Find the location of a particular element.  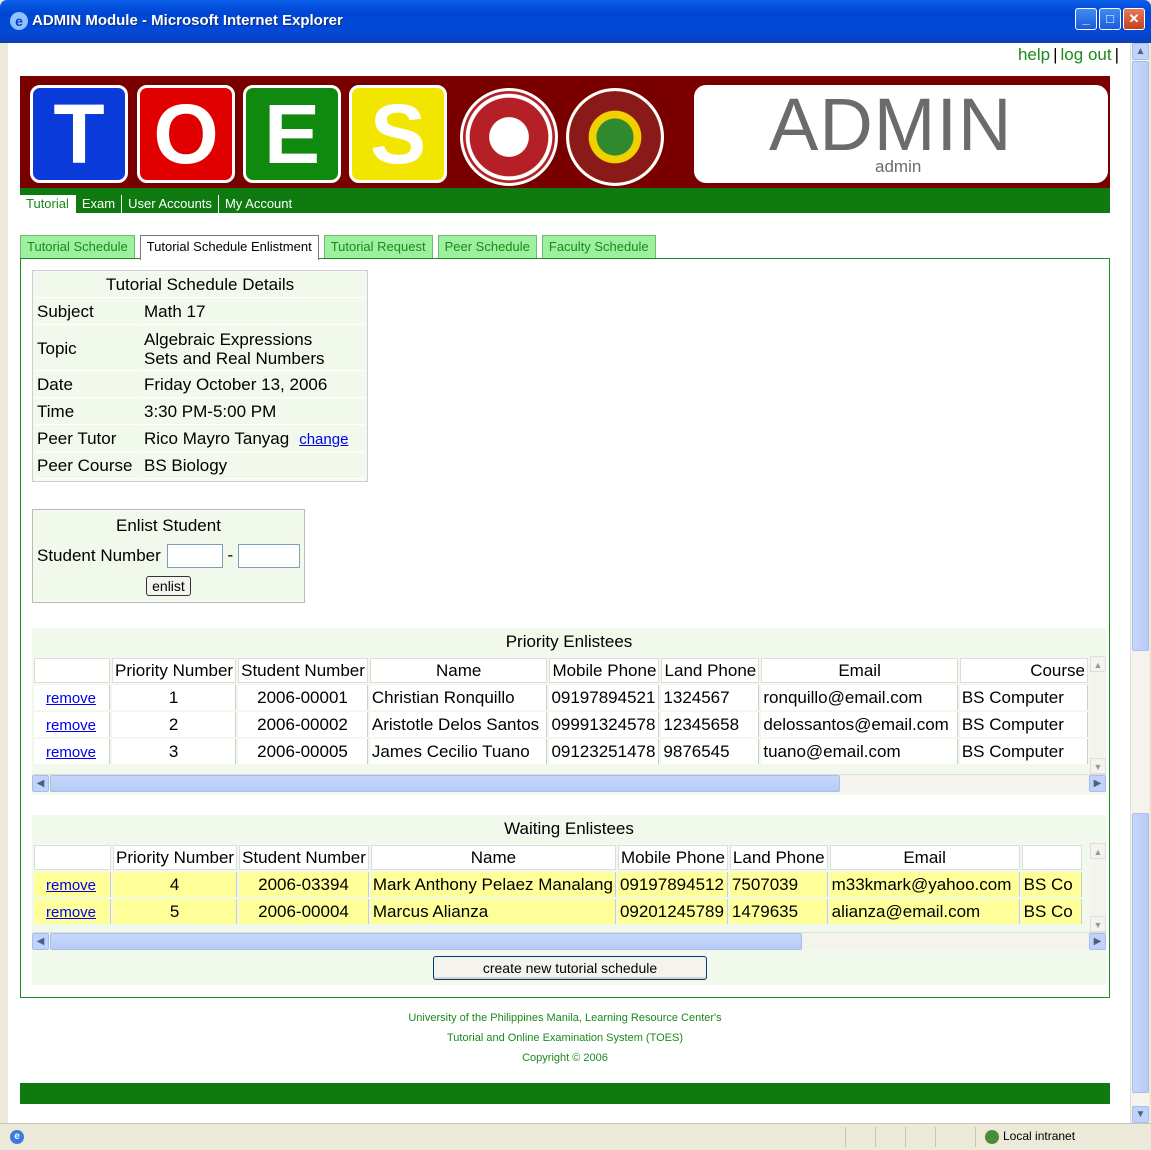

student-name: Aristotle Delos Santos is located at coordinates (458, 724).